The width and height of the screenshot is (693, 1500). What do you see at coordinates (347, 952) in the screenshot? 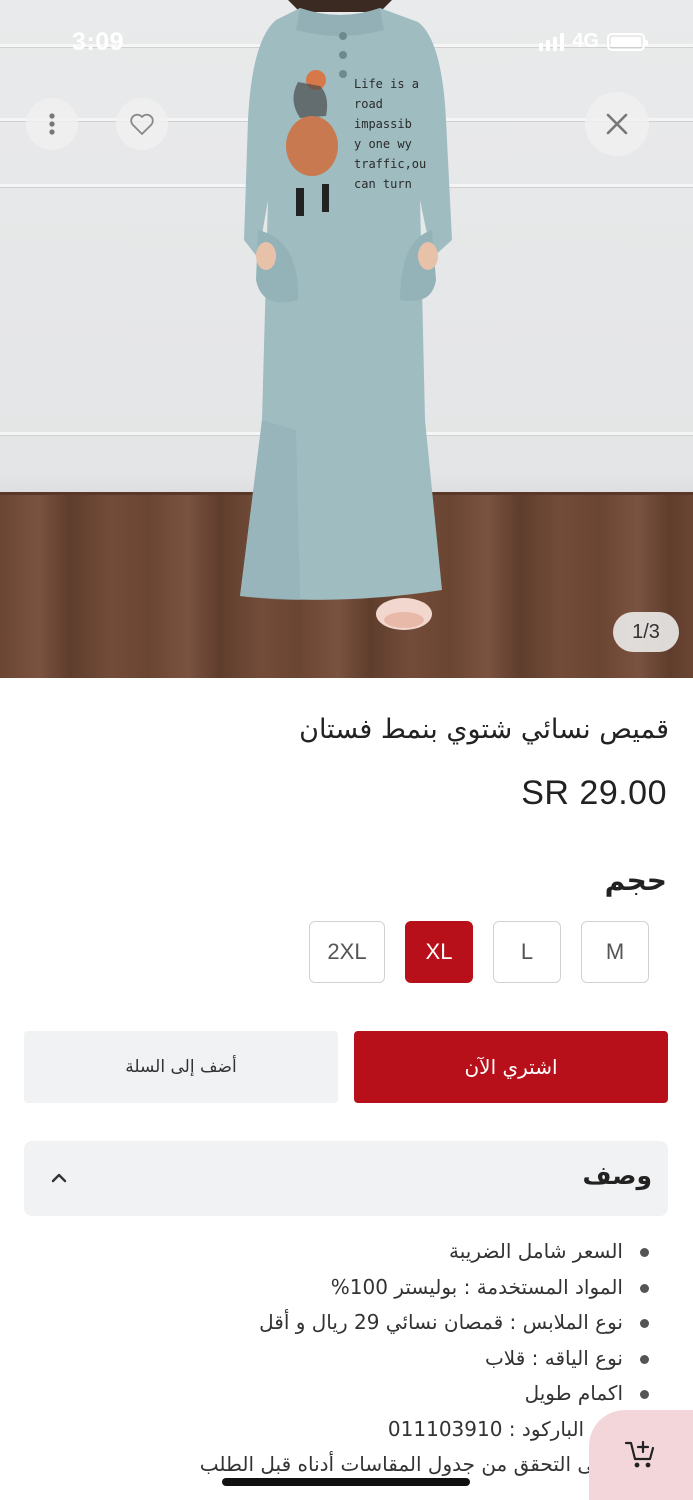
I see `size-option-2xl: 2XL` at bounding box center [347, 952].